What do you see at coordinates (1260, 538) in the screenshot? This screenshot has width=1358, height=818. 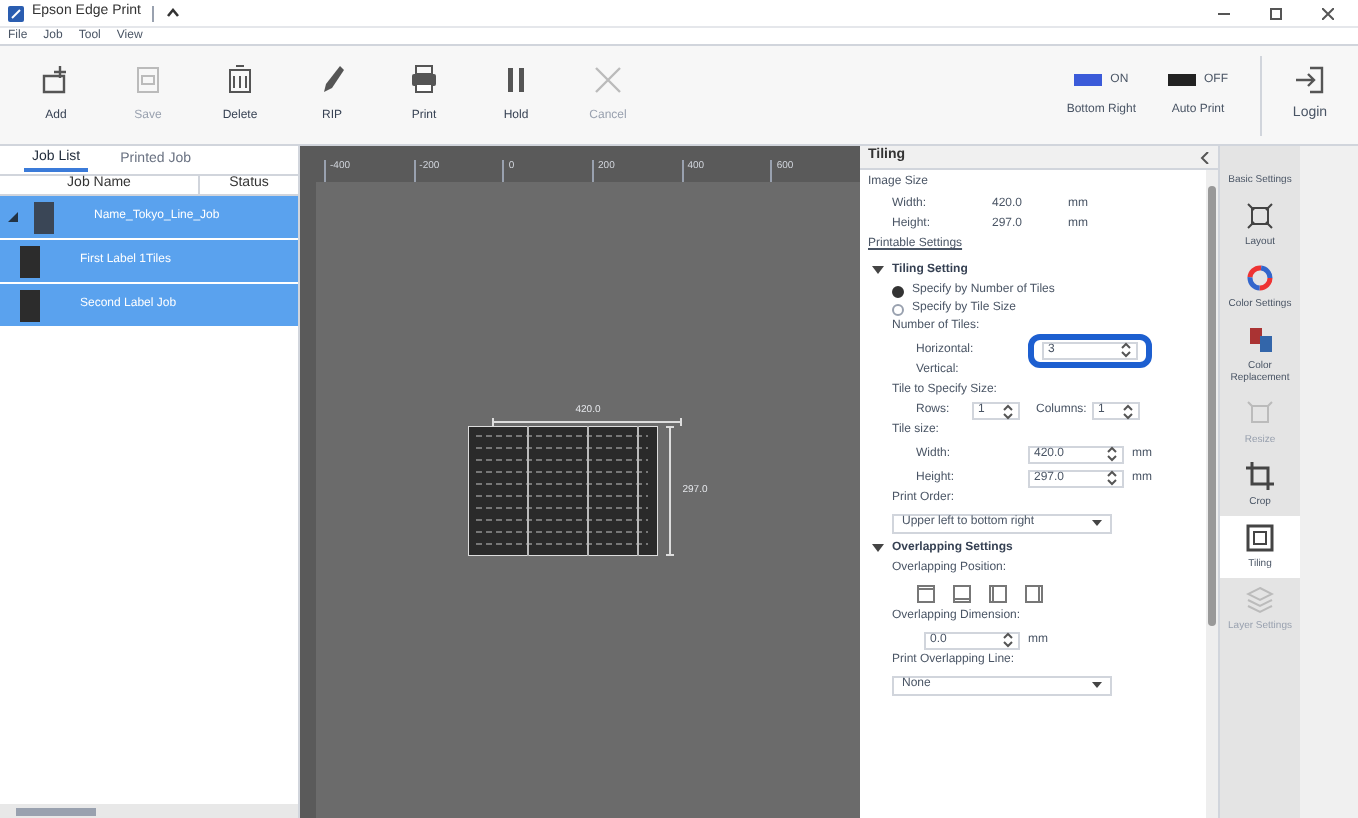 I see `tiling-icon` at bounding box center [1260, 538].